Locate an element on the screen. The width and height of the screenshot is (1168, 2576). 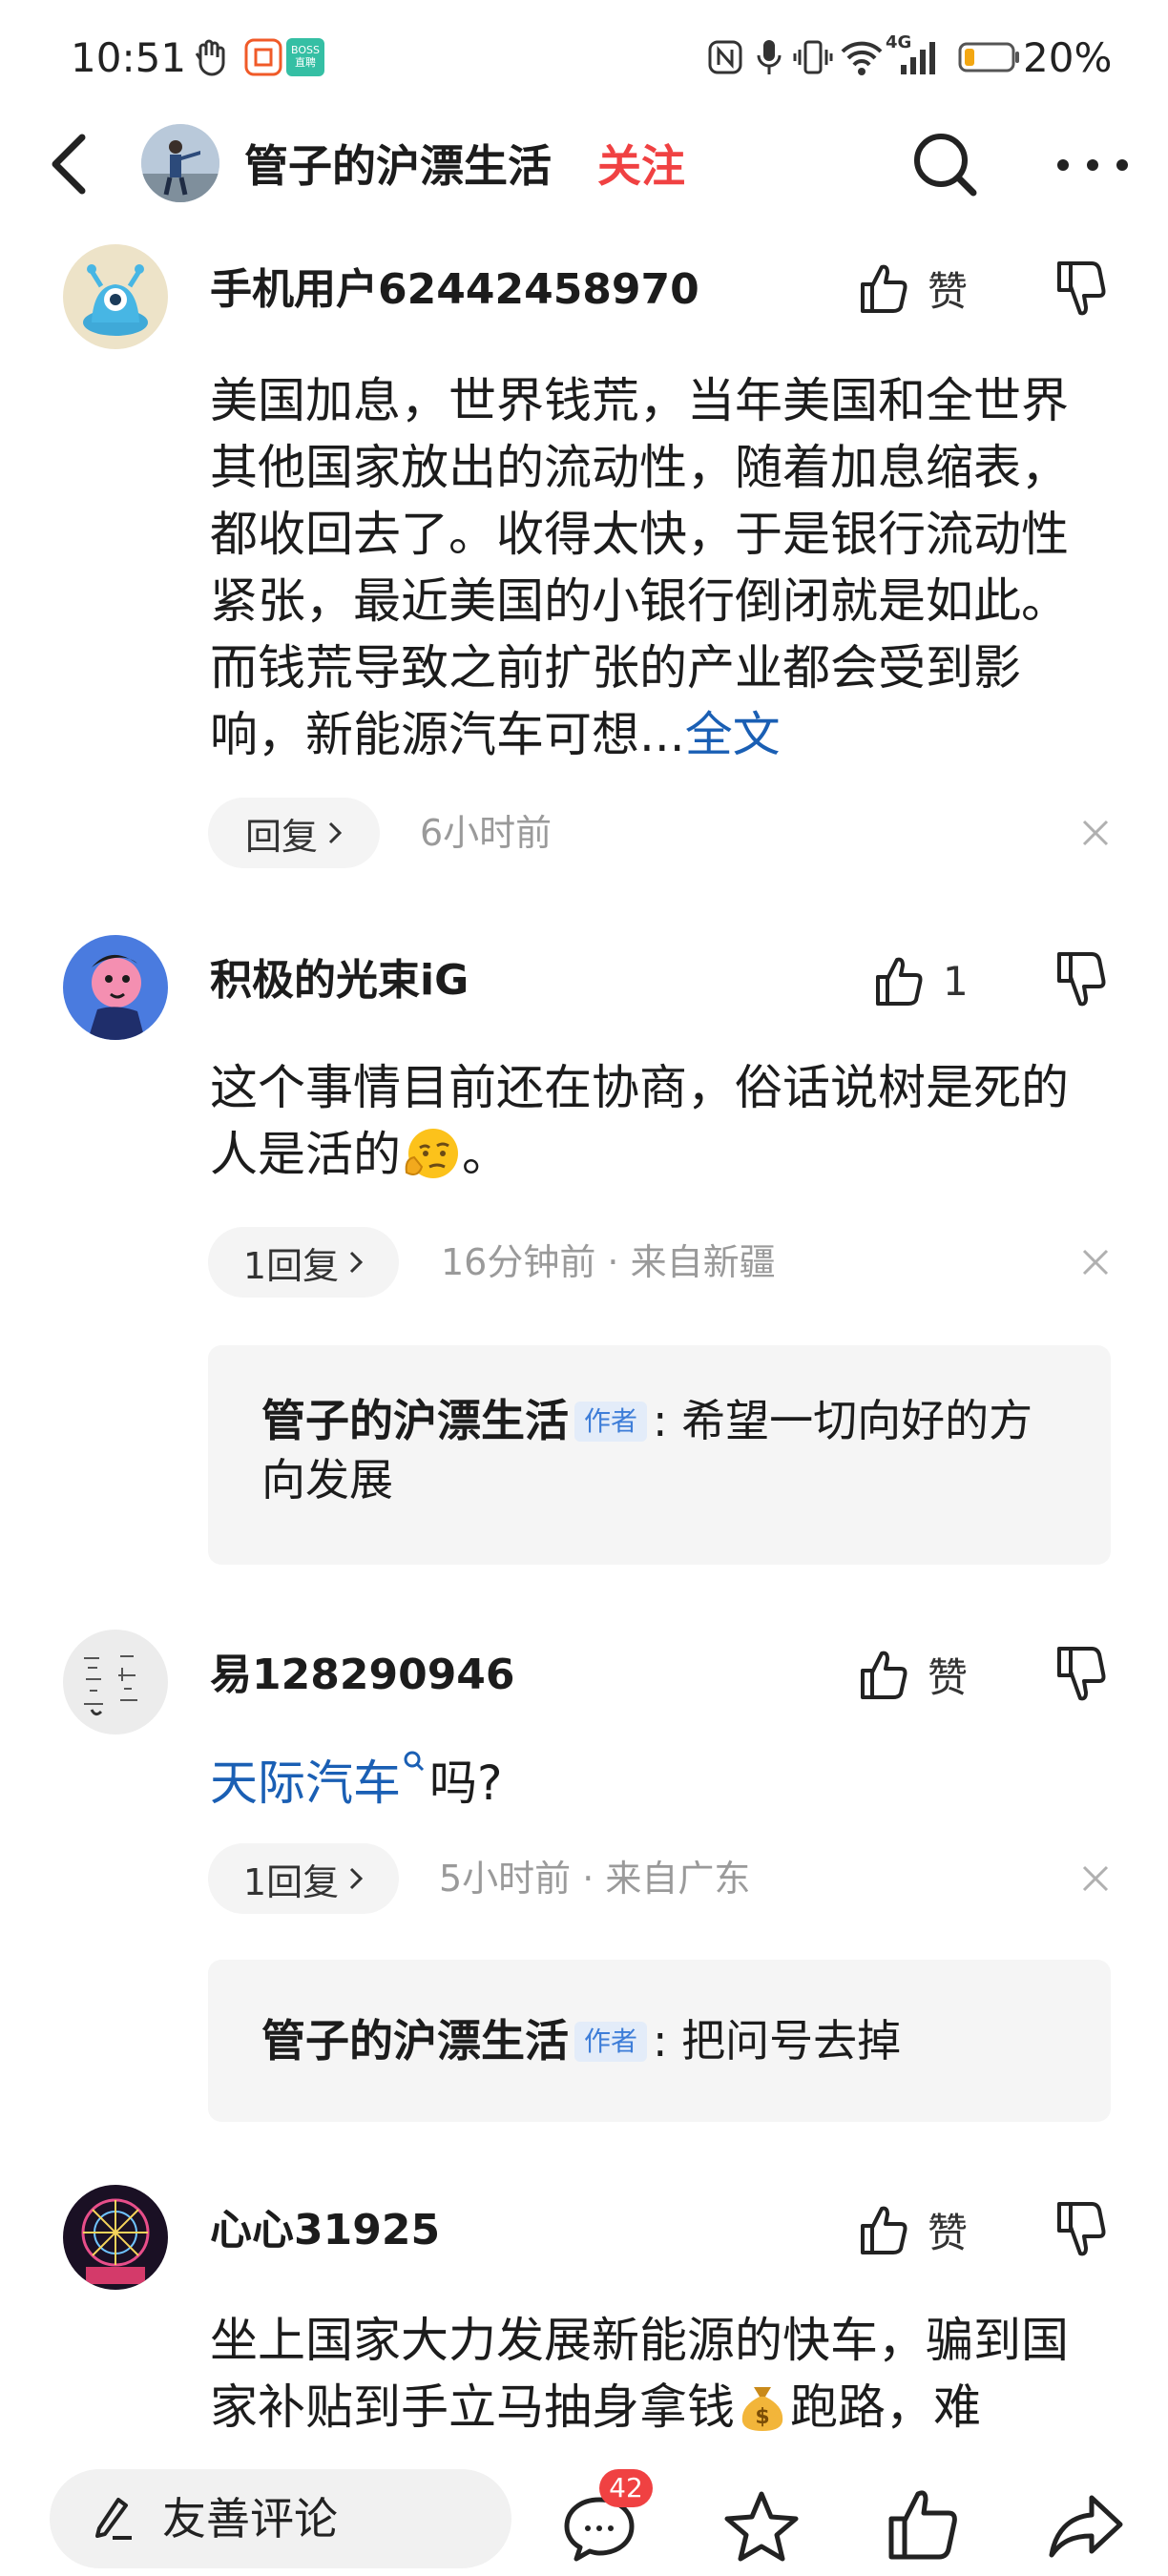
like-button: 1 is located at coordinates (921, 980).